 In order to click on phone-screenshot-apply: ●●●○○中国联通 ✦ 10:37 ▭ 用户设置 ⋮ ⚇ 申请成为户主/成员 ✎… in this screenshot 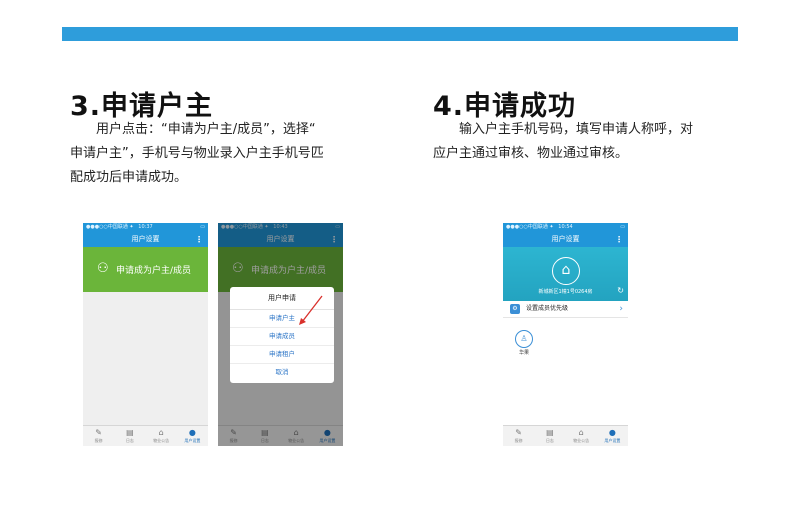, I will do `click(145, 334)`.